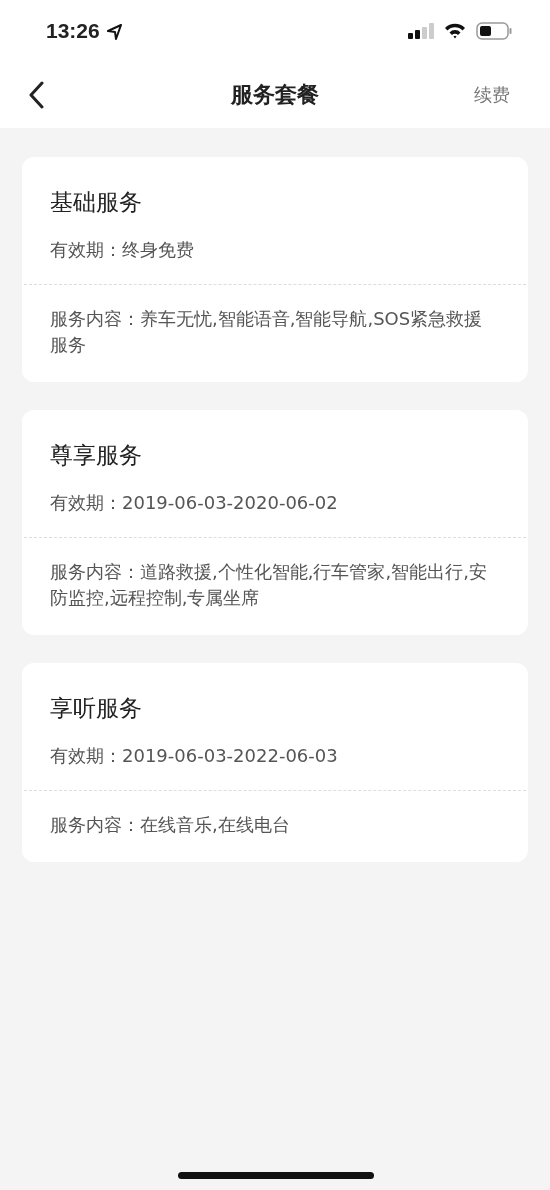  I want to click on service-content-text: 服务内容：养车无忧,智能语音,智能导航,SOS紧急救援服务, so click(266, 331).